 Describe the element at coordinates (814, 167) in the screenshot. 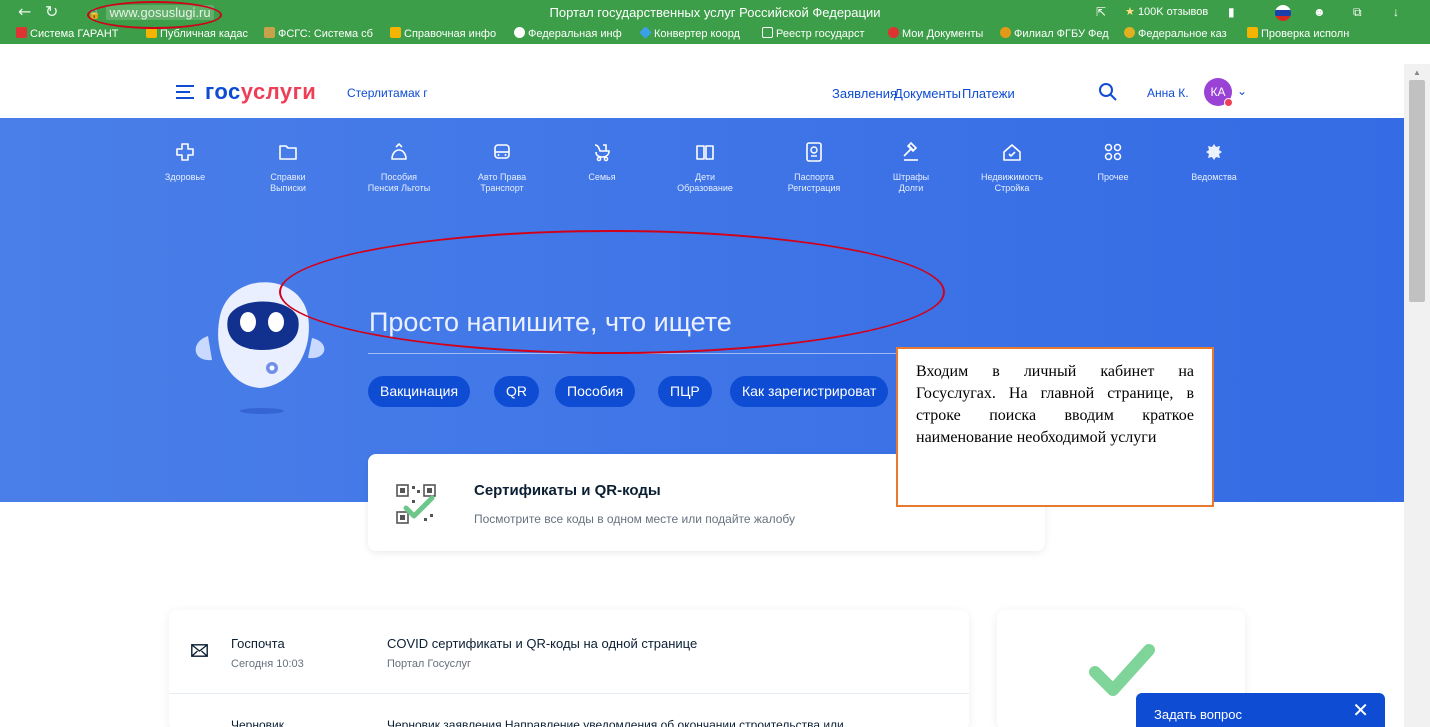

I see `category-passports: Паспорта Регистрация` at that location.